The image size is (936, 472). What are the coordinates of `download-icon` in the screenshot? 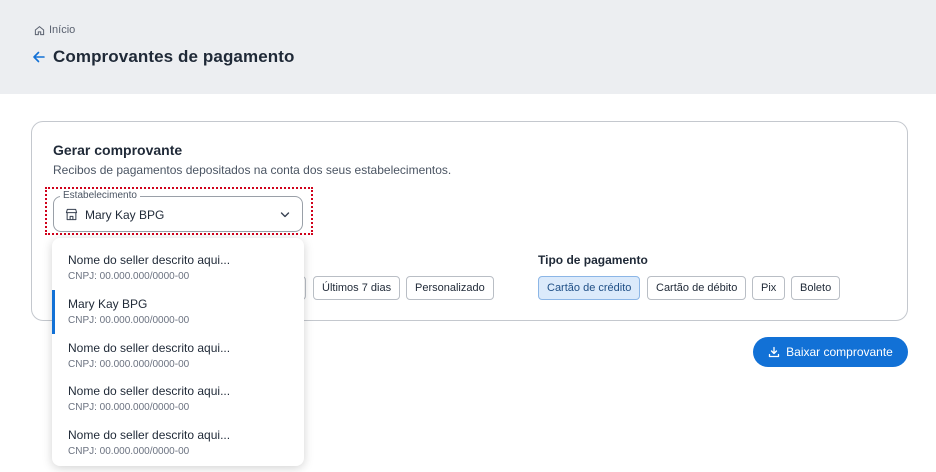 It's located at (774, 352).